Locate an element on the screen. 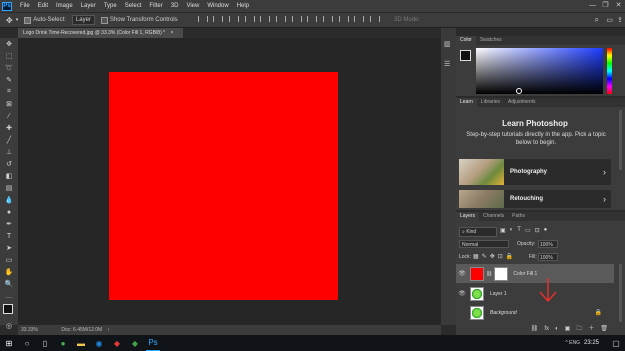 The image size is (625, 351). foreground-color-chip is located at coordinates (465, 55).